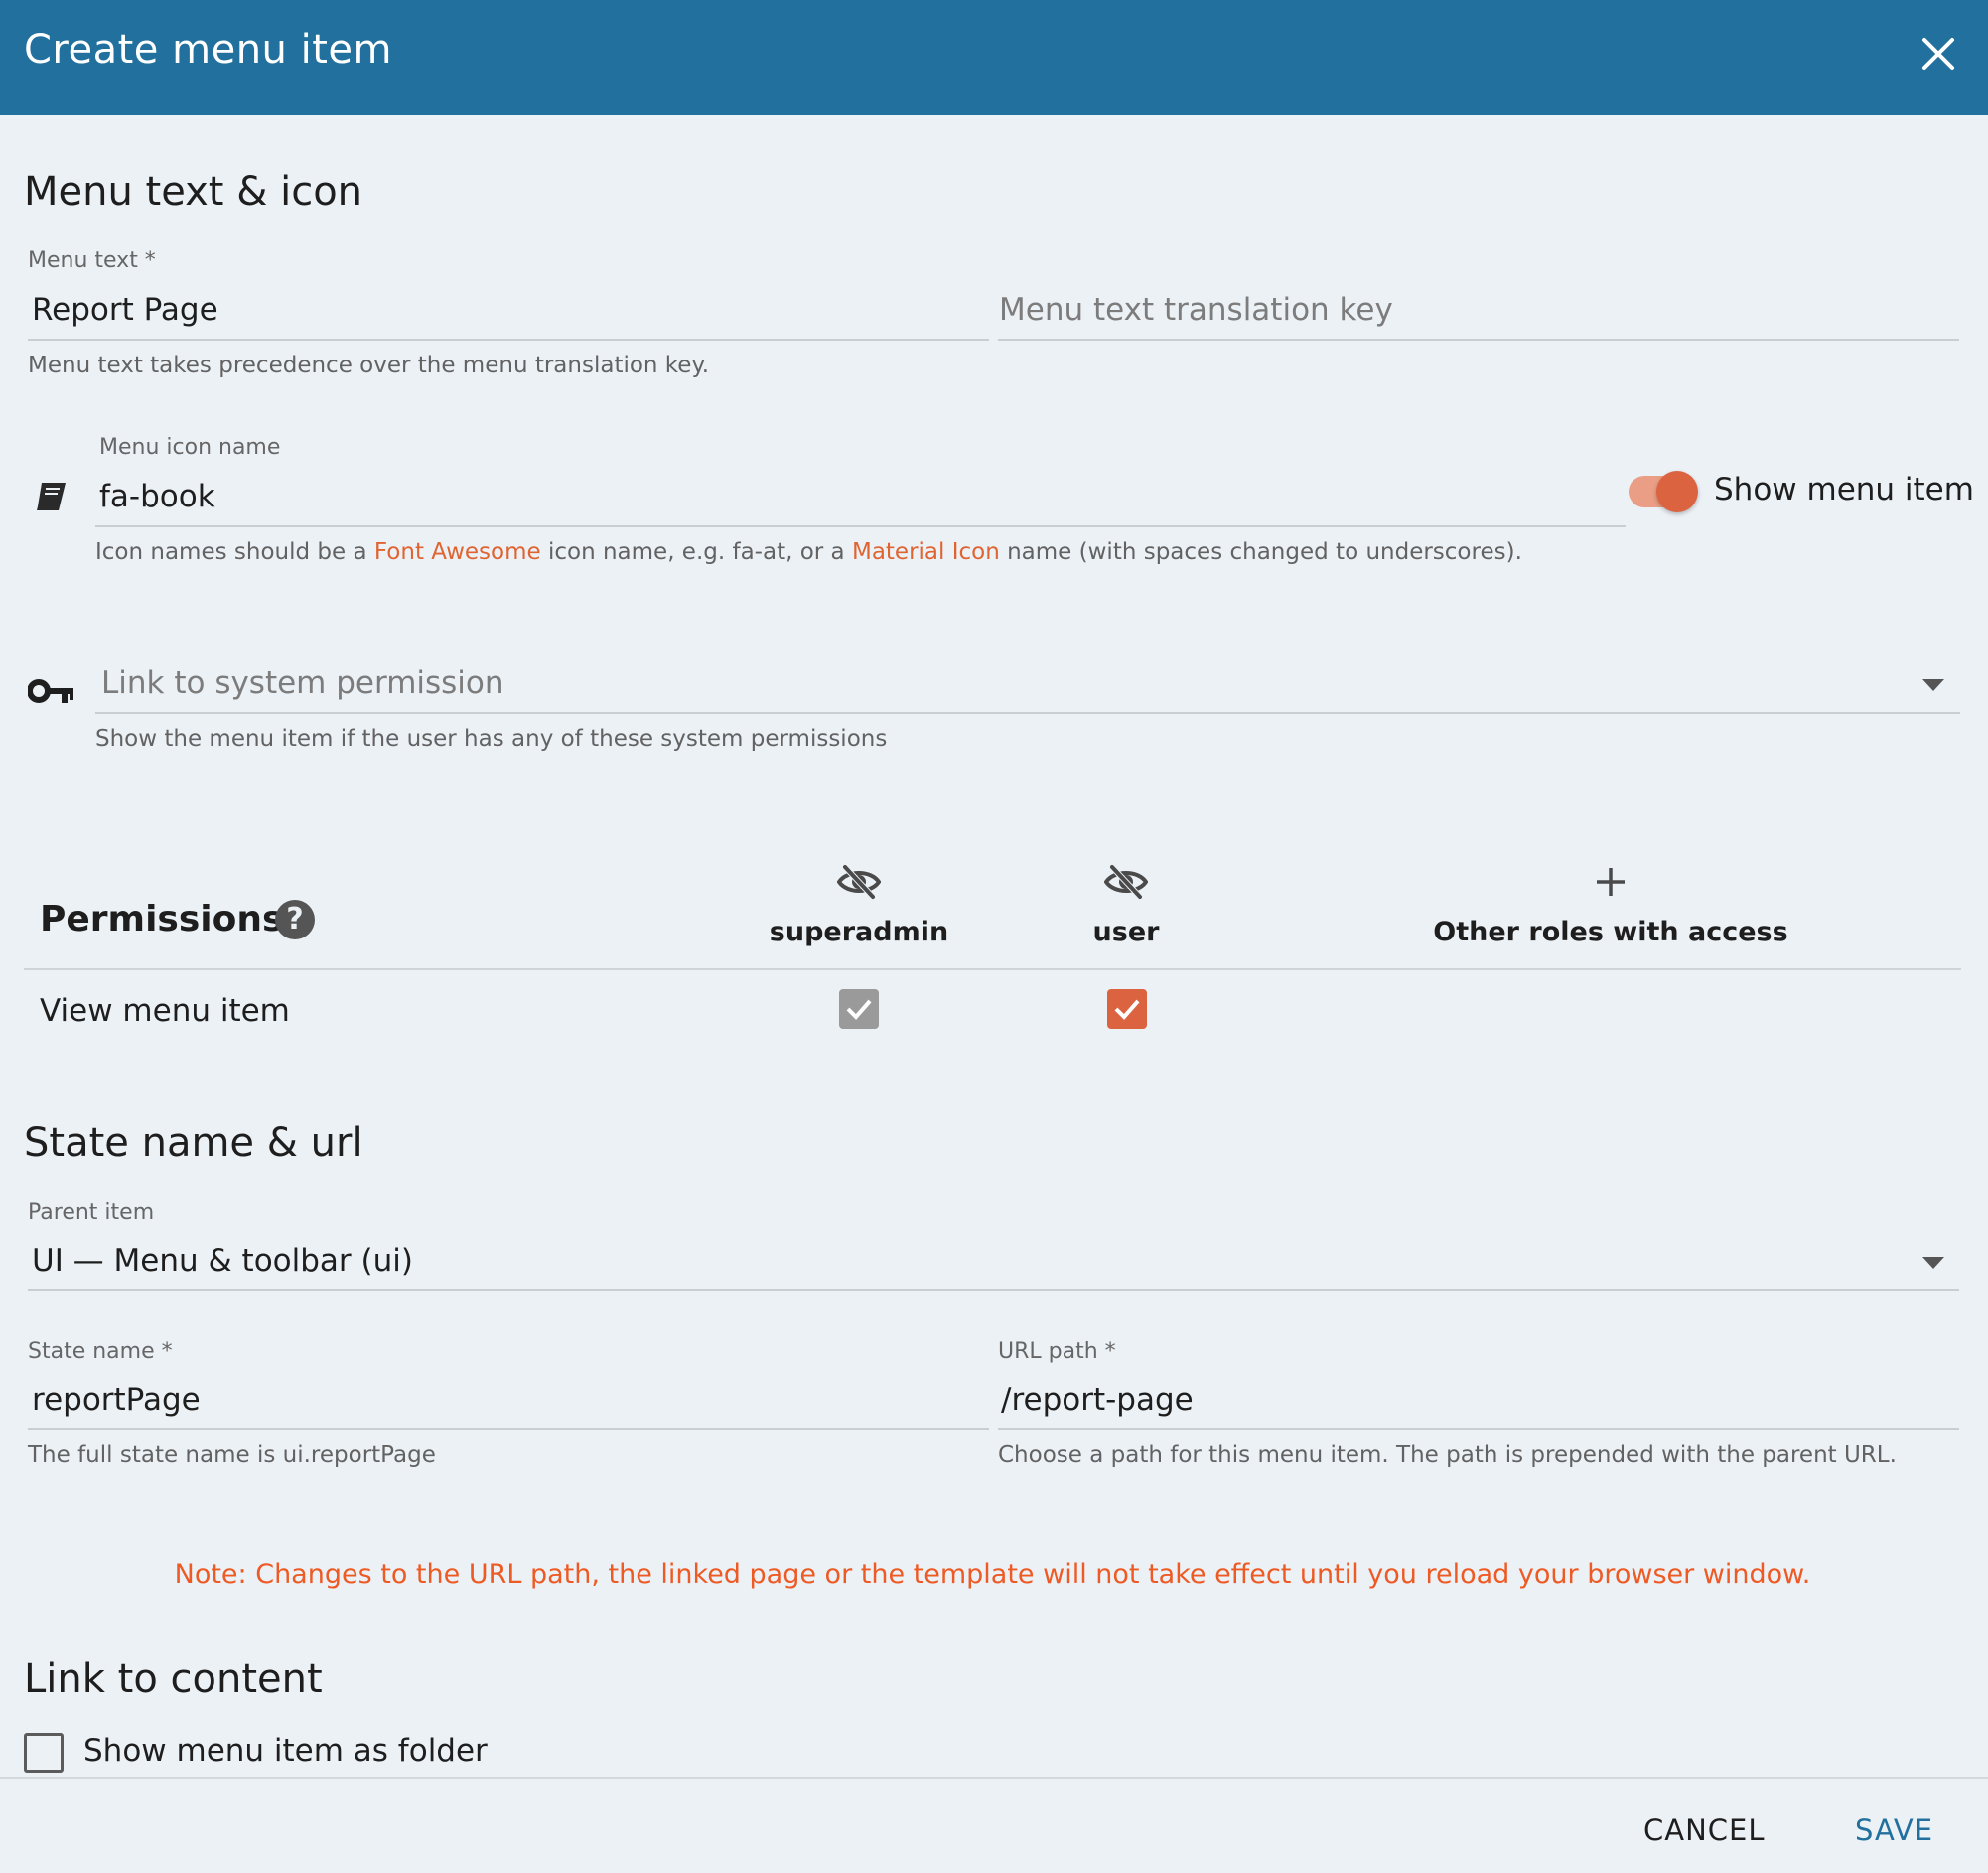 The width and height of the screenshot is (1988, 1873). I want to click on show-as-folder-label: Show menu item as folder, so click(285, 1751).